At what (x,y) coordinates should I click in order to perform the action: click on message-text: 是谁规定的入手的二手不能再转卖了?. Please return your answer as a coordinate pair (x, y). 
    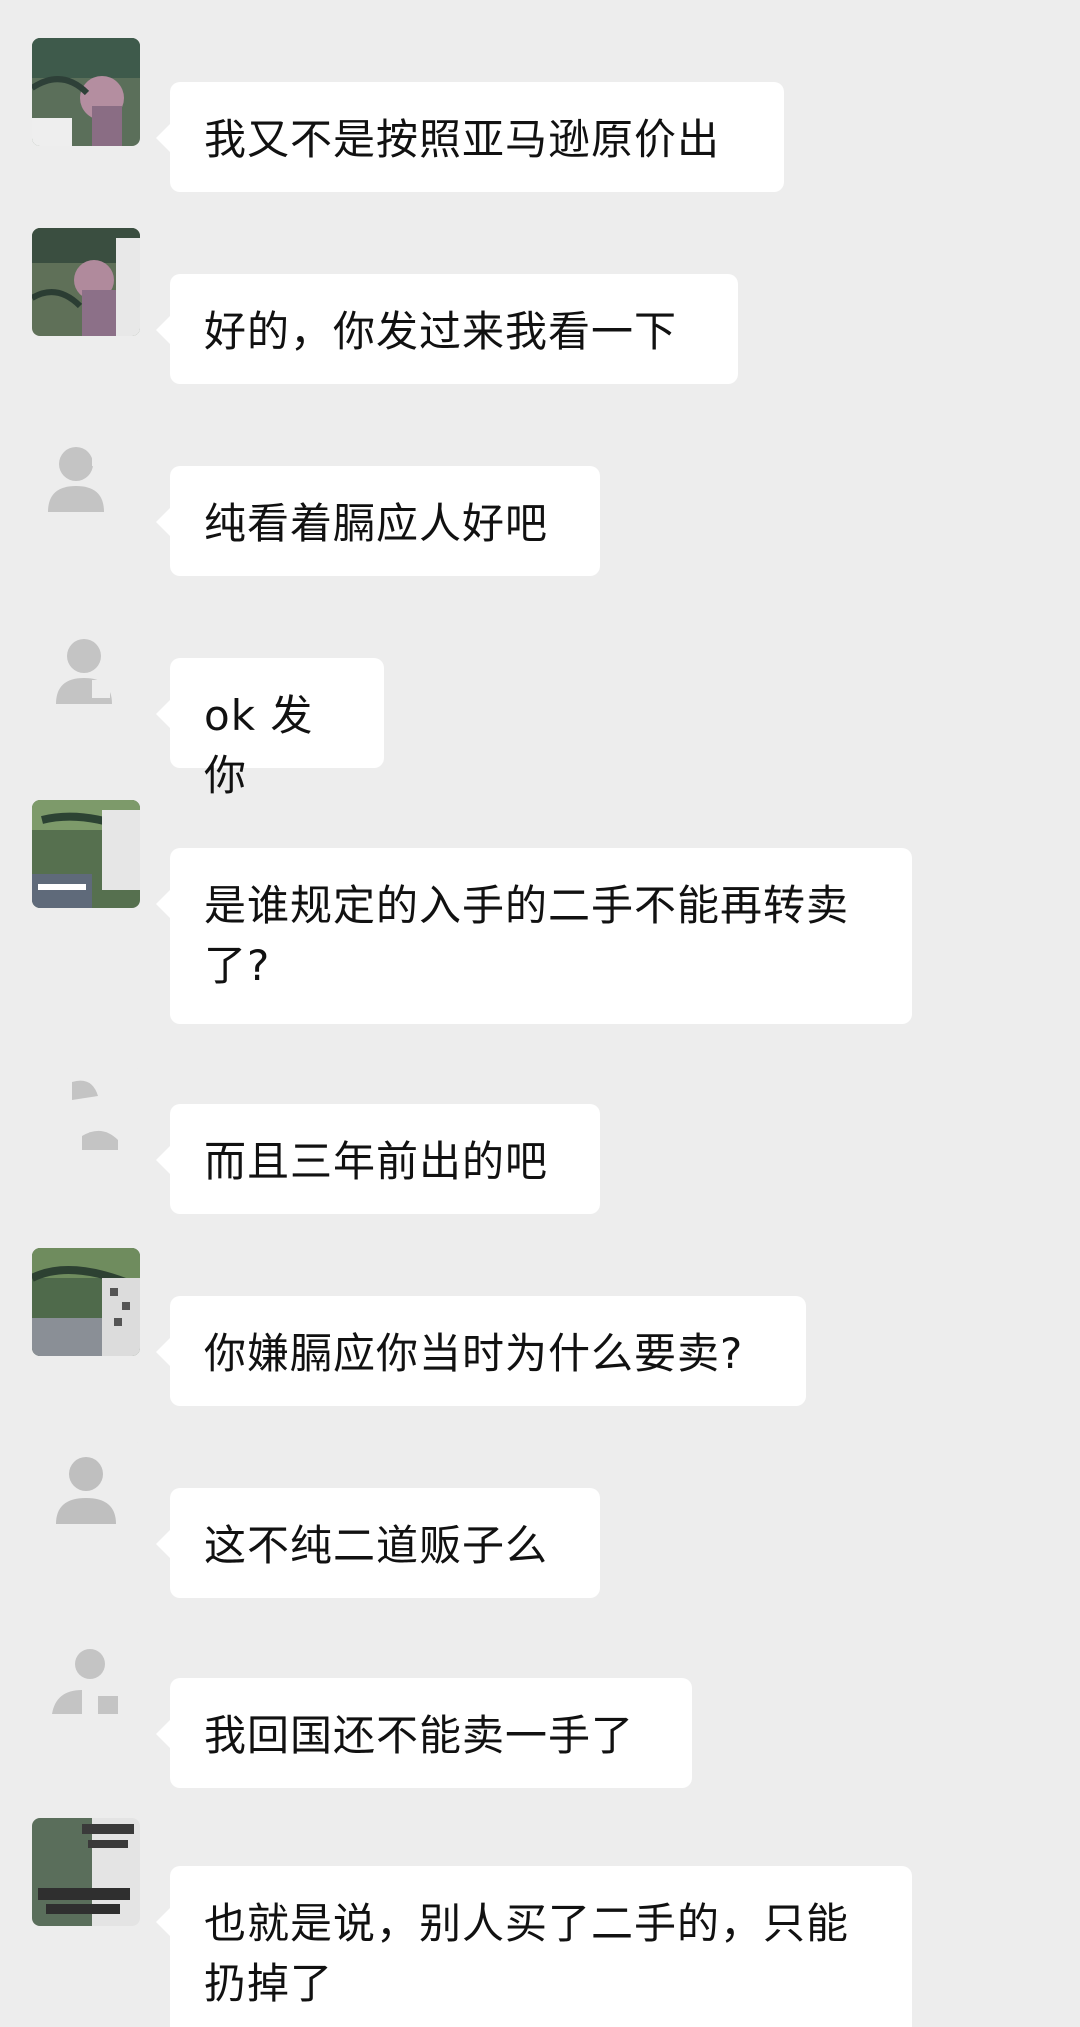
    Looking at the image, I should click on (527, 935).